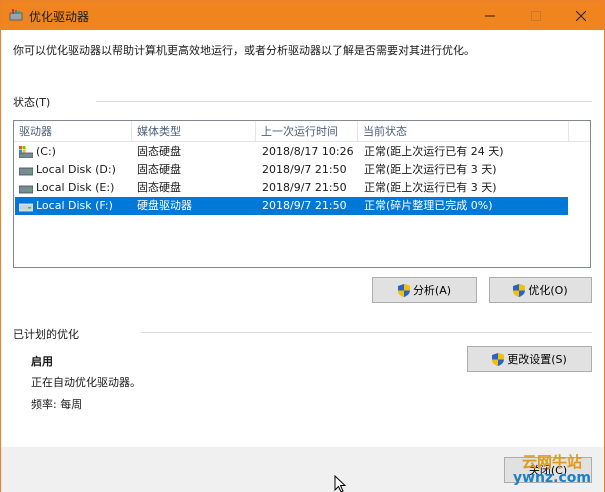  What do you see at coordinates (432, 290) in the screenshot?
I see `analyze-button-label: 分析(A)` at bounding box center [432, 290].